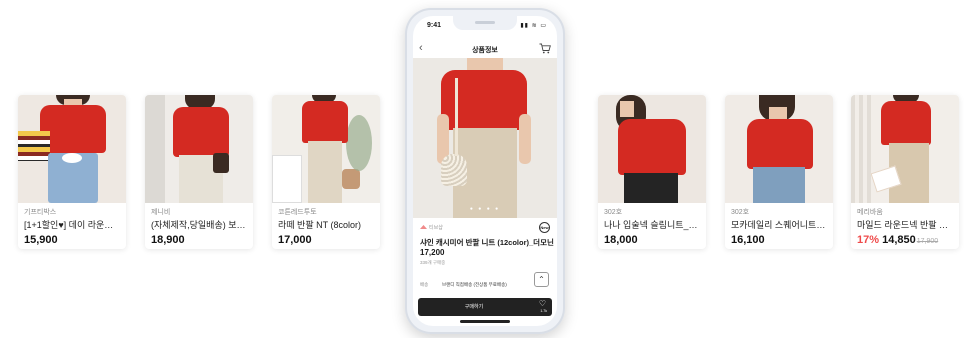 This screenshot has width=969, height=338. I want to click on store-name: 제니비, so click(161, 212).